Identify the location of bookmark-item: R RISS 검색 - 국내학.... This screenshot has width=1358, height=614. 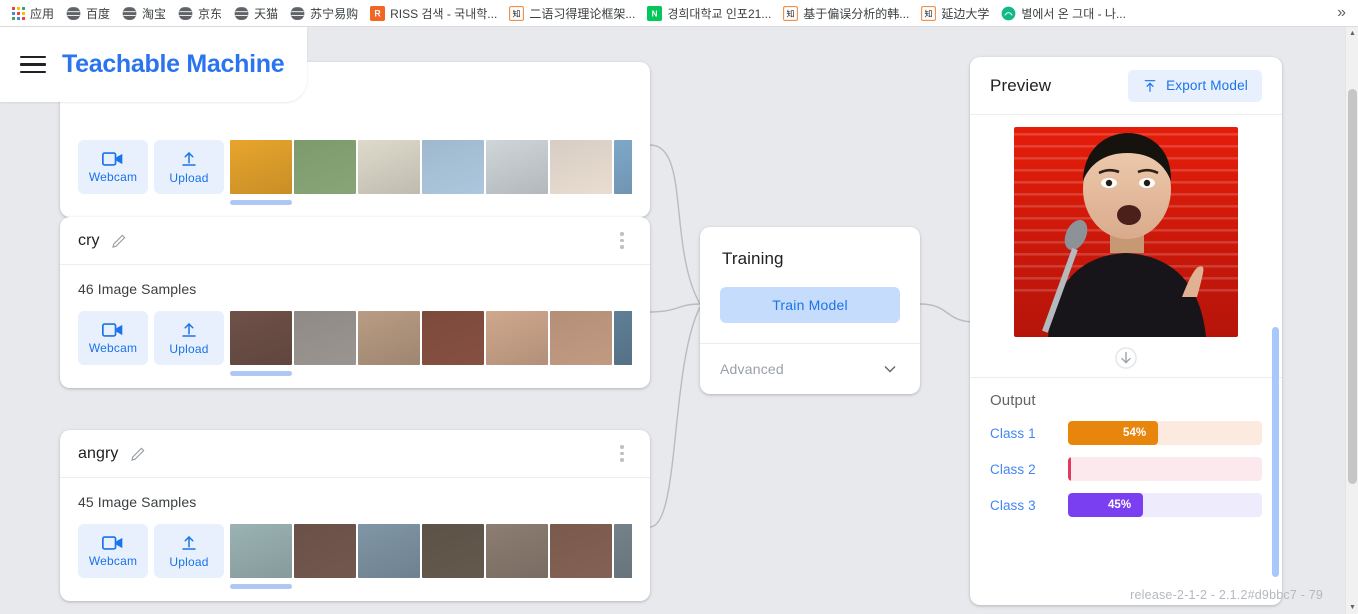
(433, 13).